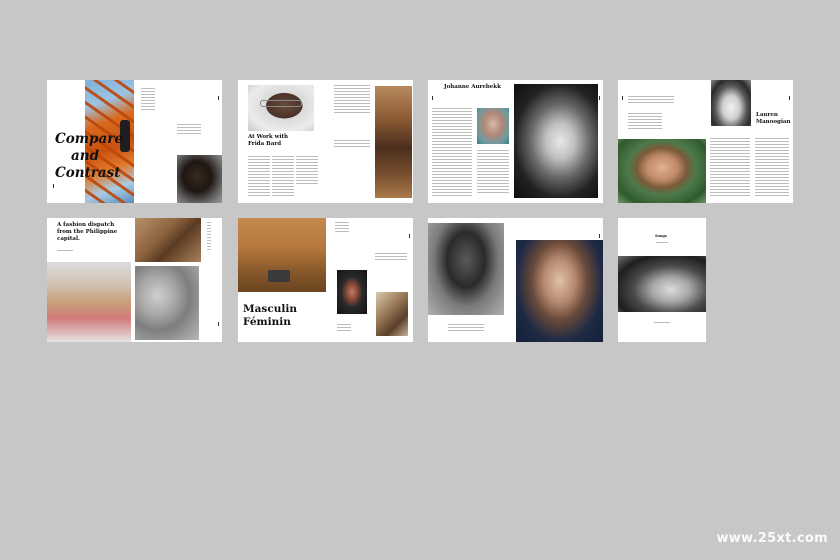 The width and height of the screenshot is (840, 560). What do you see at coordinates (352, 292) in the screenshot?
I see `photo-mirror` at bounding box center [352, 292].